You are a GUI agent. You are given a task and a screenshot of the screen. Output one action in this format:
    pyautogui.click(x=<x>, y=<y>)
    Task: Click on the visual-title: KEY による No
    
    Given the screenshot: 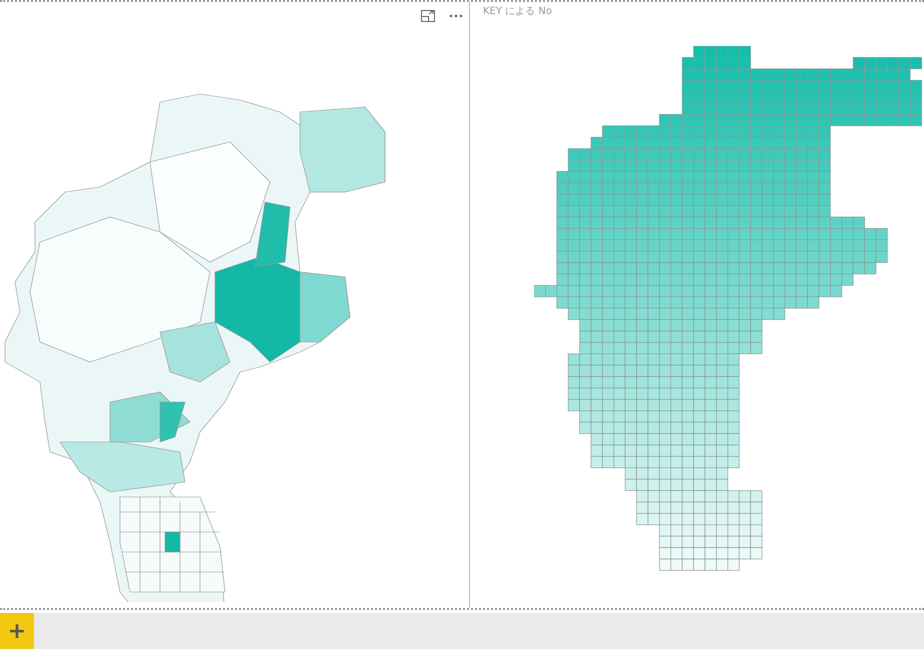 What is the action you would take?
    pyautogui.click(x=517, y=11)
    